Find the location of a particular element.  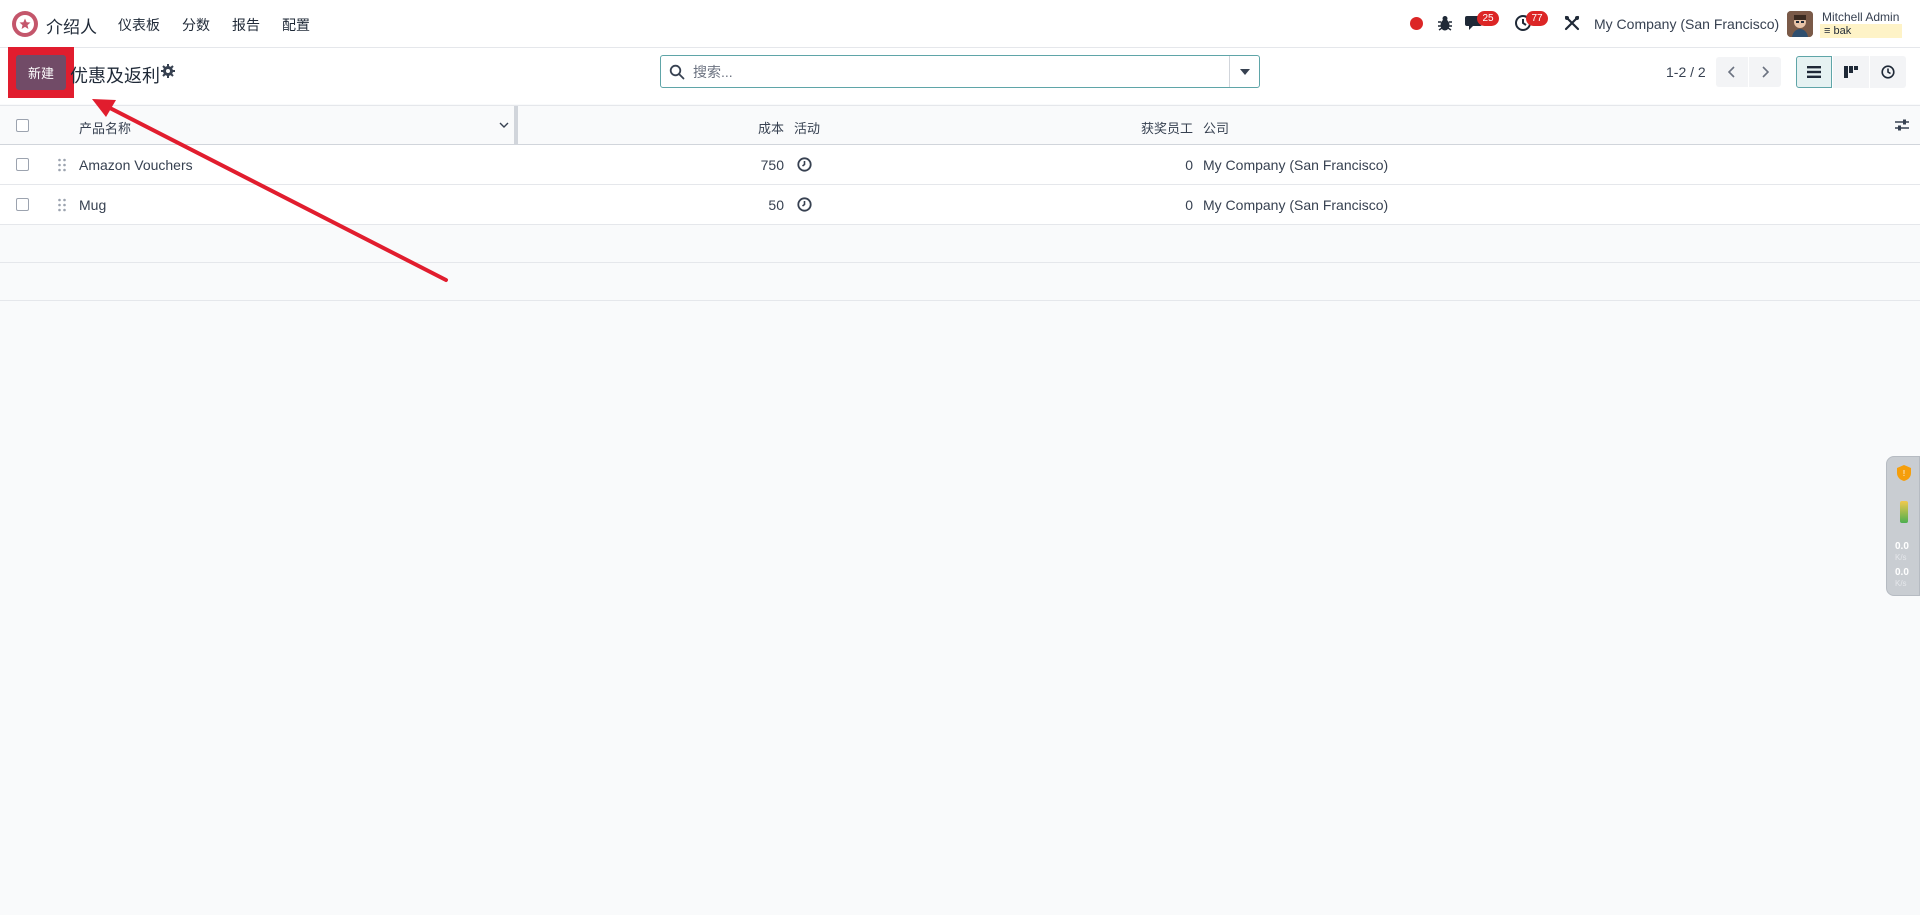

debug-tools-icon is located at coordinates (1572, 23).